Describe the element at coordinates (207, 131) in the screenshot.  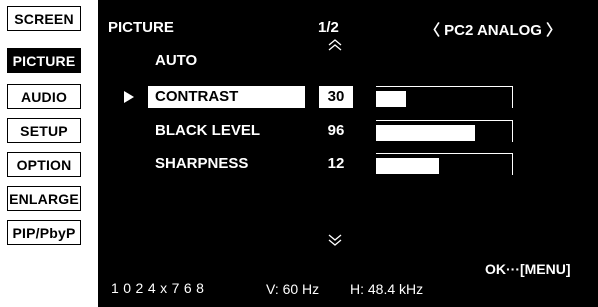
I see `menu-item-black-level: BLACK LEVEL` at that location.